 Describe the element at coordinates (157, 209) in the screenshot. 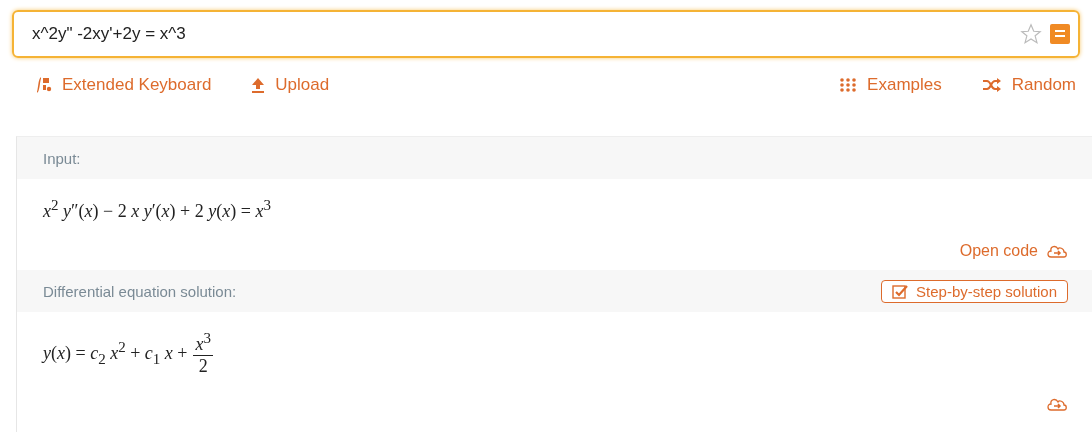

I see `math-formula: x$^{2}$ y″(x) − 2 x y′(x) + 2 y(x) = x$^{3}$` at that location.